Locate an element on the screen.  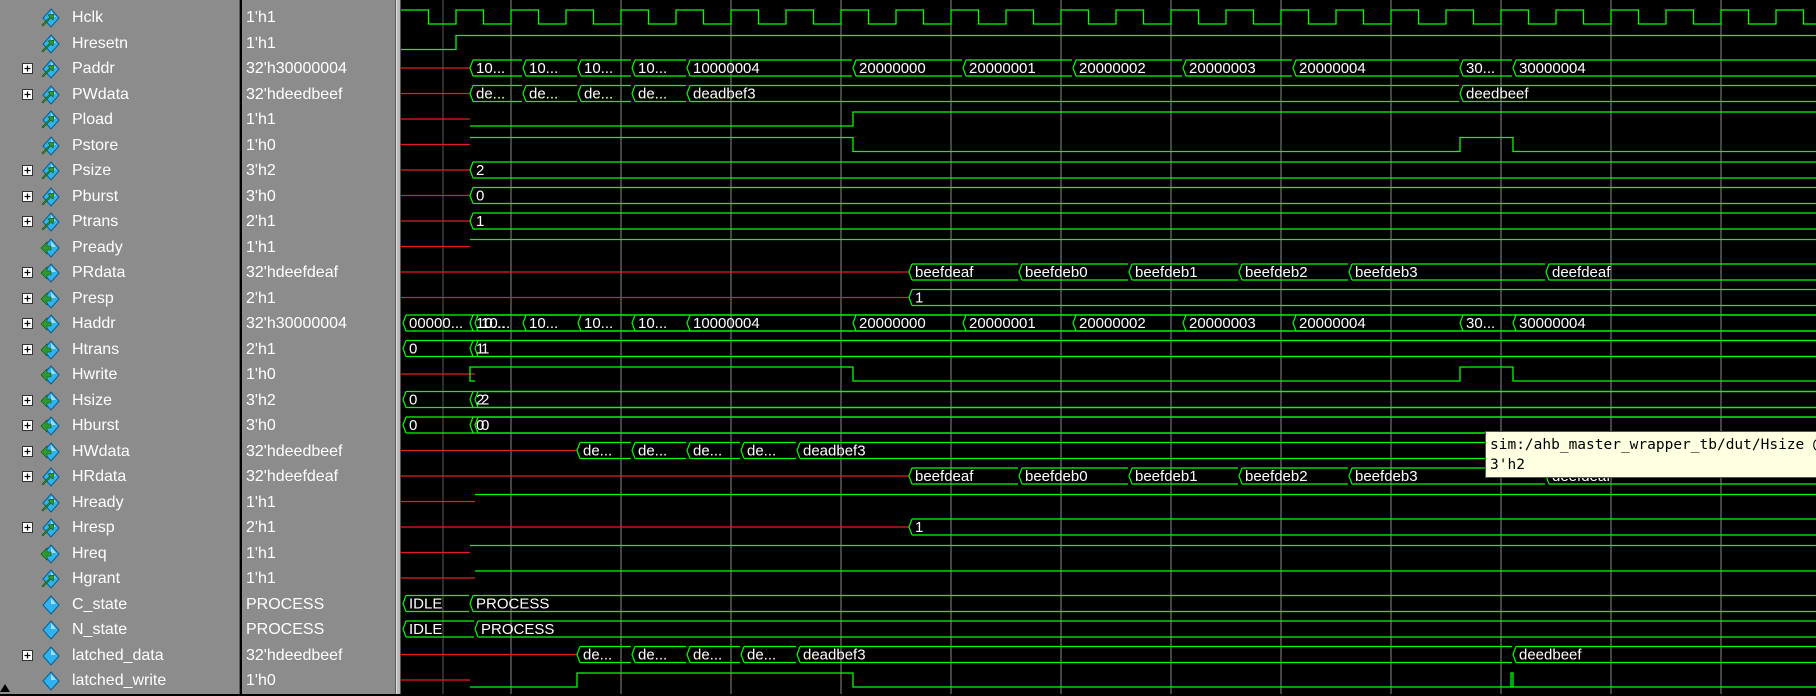
internal-signal-icon is located at coordinates (50, 604).